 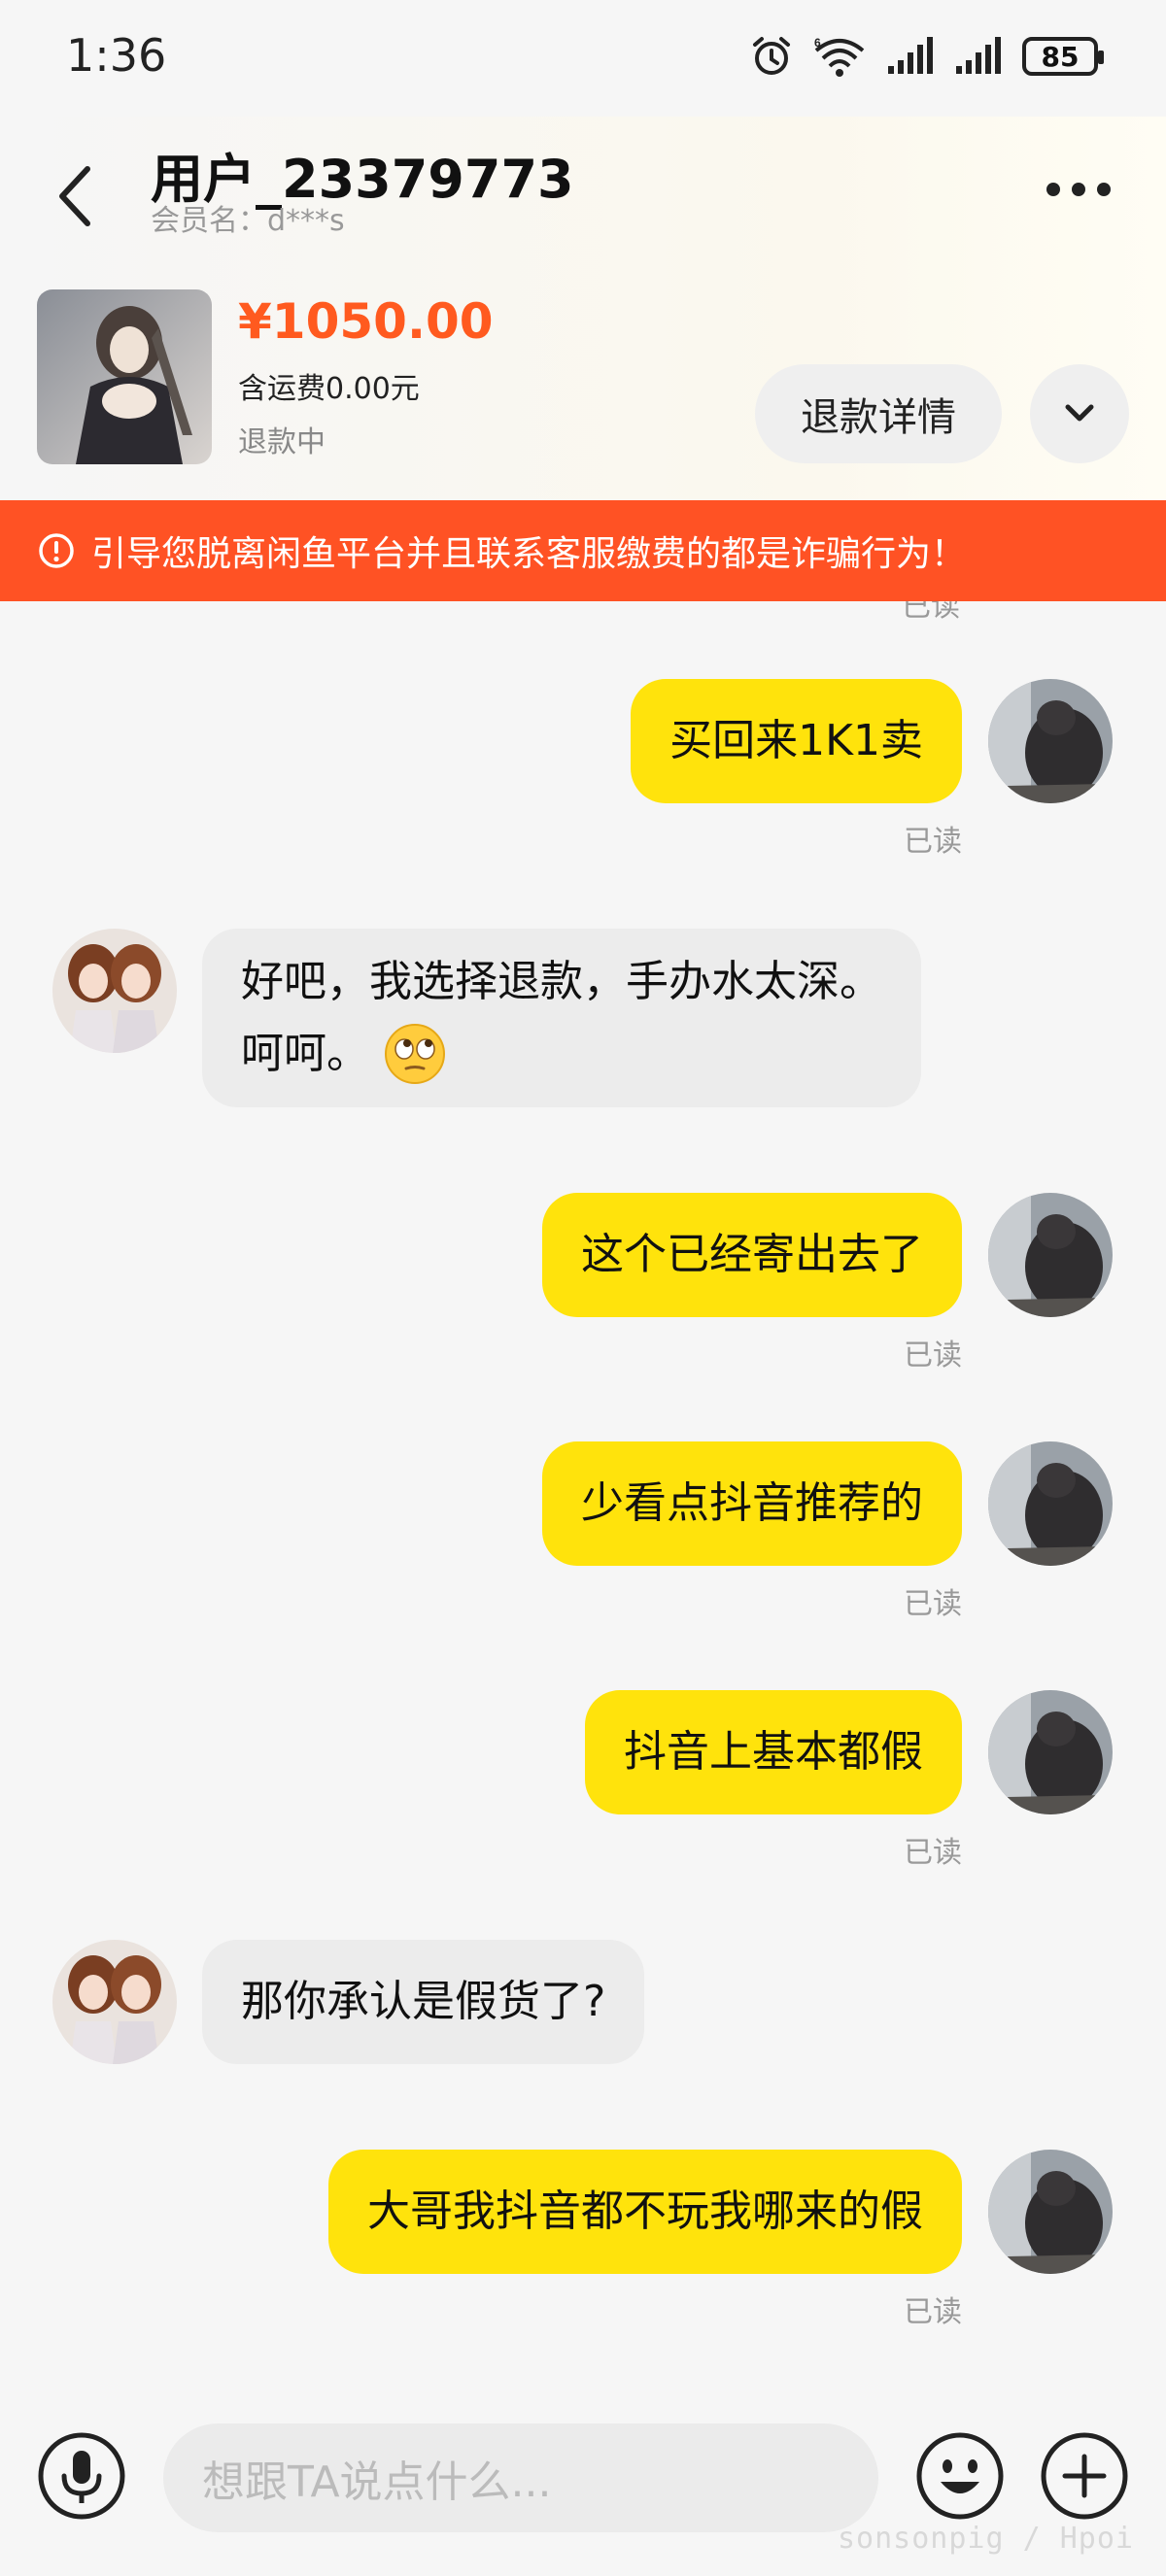 I want to click on message-row: 买回来1K1卖 已读, so click(x=583, y=776).